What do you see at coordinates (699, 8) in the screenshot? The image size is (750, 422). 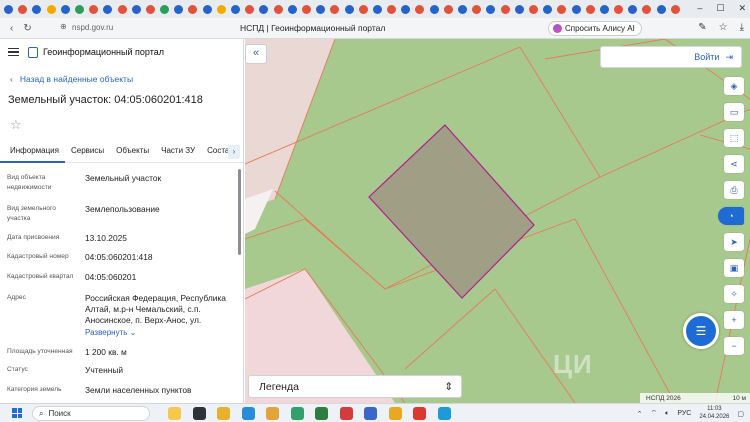 I see `minimize-icon: –` at bounding box center [699, 8].